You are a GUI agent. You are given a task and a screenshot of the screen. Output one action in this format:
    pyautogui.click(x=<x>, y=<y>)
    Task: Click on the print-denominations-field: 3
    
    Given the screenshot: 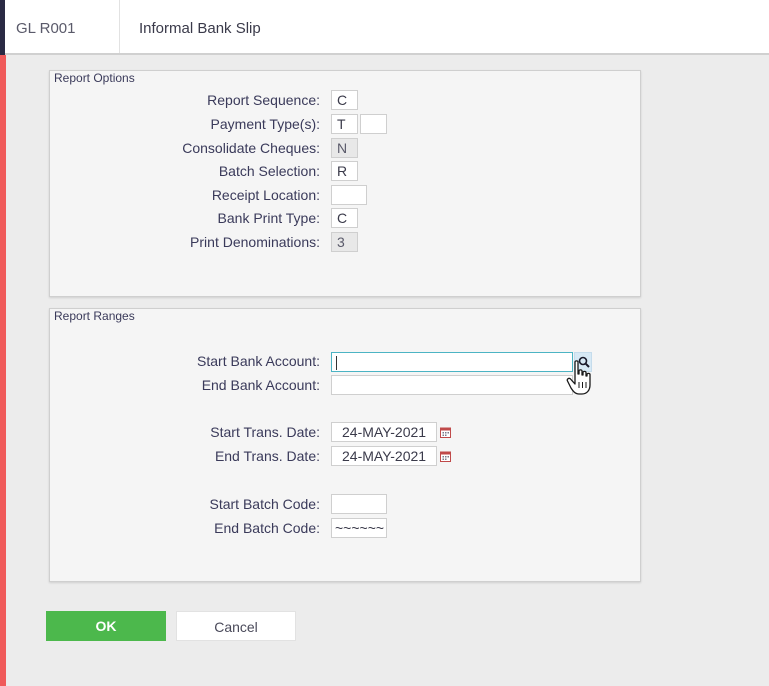 What is the action you would take?
    pyautogui.click(x=344, y=242)
    